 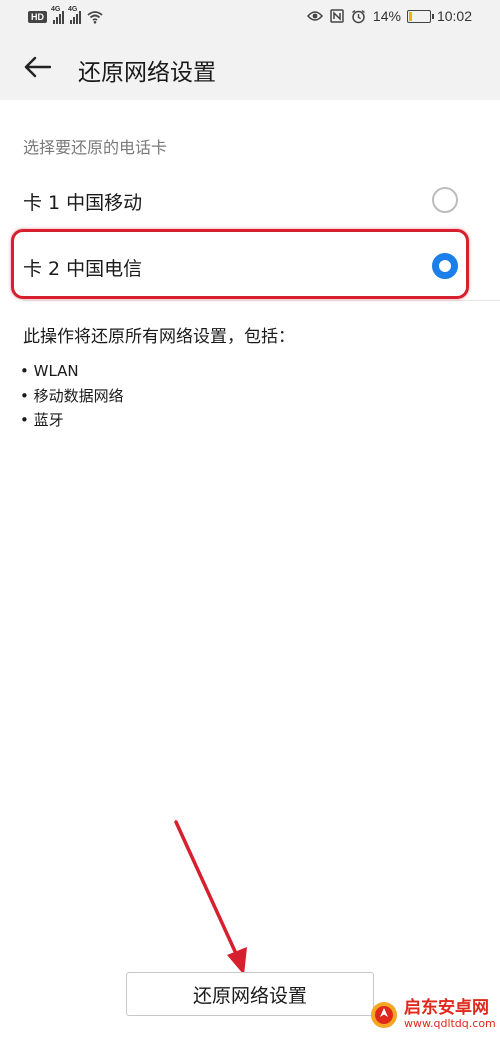 I want to click on sim-option-1: 卡 1 中国移动, so click(x=250, y=201).